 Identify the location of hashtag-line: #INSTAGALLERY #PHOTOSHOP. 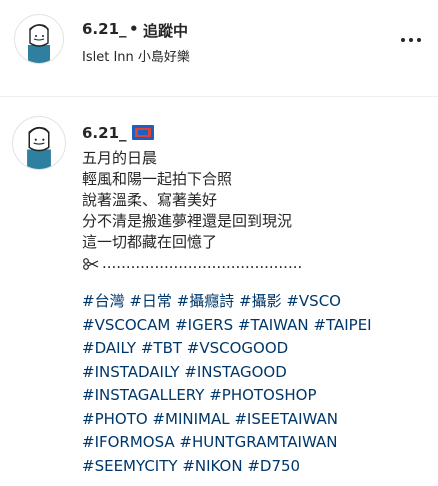
(227, 396).